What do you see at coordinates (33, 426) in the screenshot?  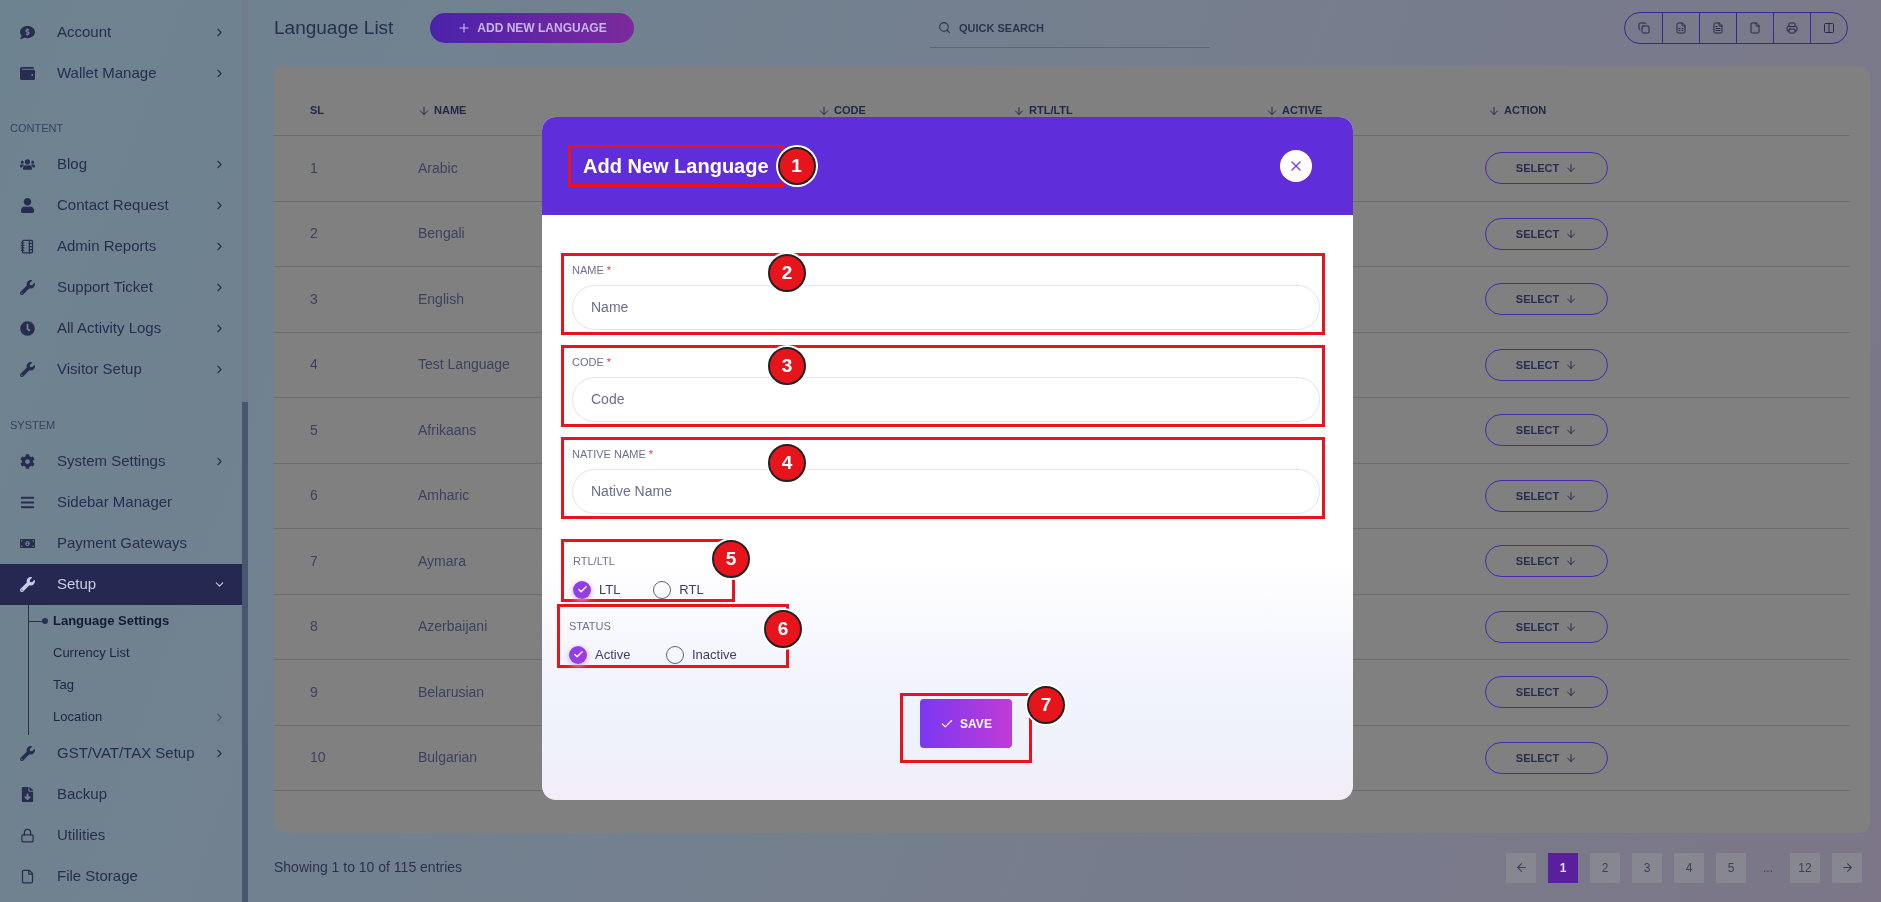 I see `section-heading: SYSTEM` at bounding box center [33, 426].